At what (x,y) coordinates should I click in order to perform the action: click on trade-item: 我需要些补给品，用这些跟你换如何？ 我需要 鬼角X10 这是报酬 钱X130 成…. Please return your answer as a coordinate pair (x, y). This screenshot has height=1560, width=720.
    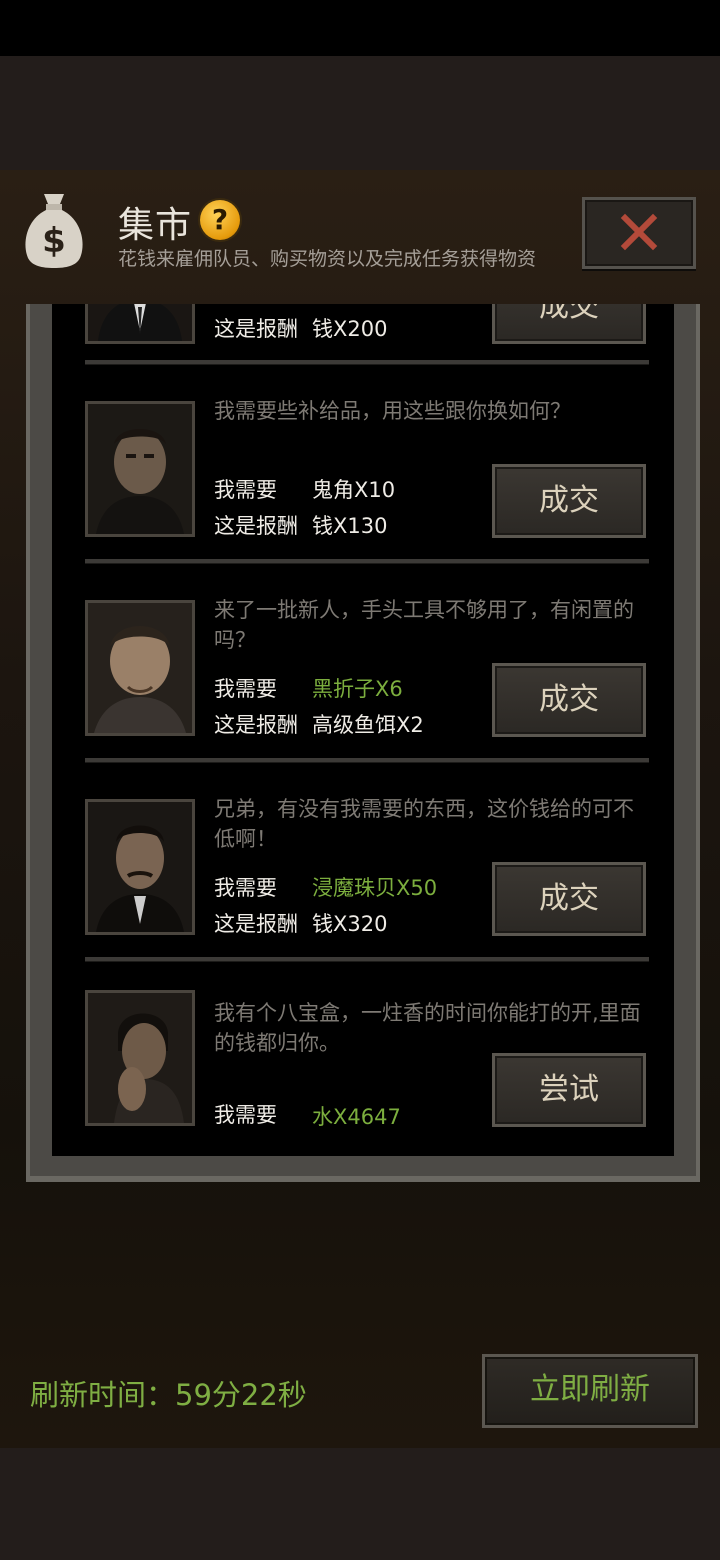
    Looking at the image, I should click on (363, 421).